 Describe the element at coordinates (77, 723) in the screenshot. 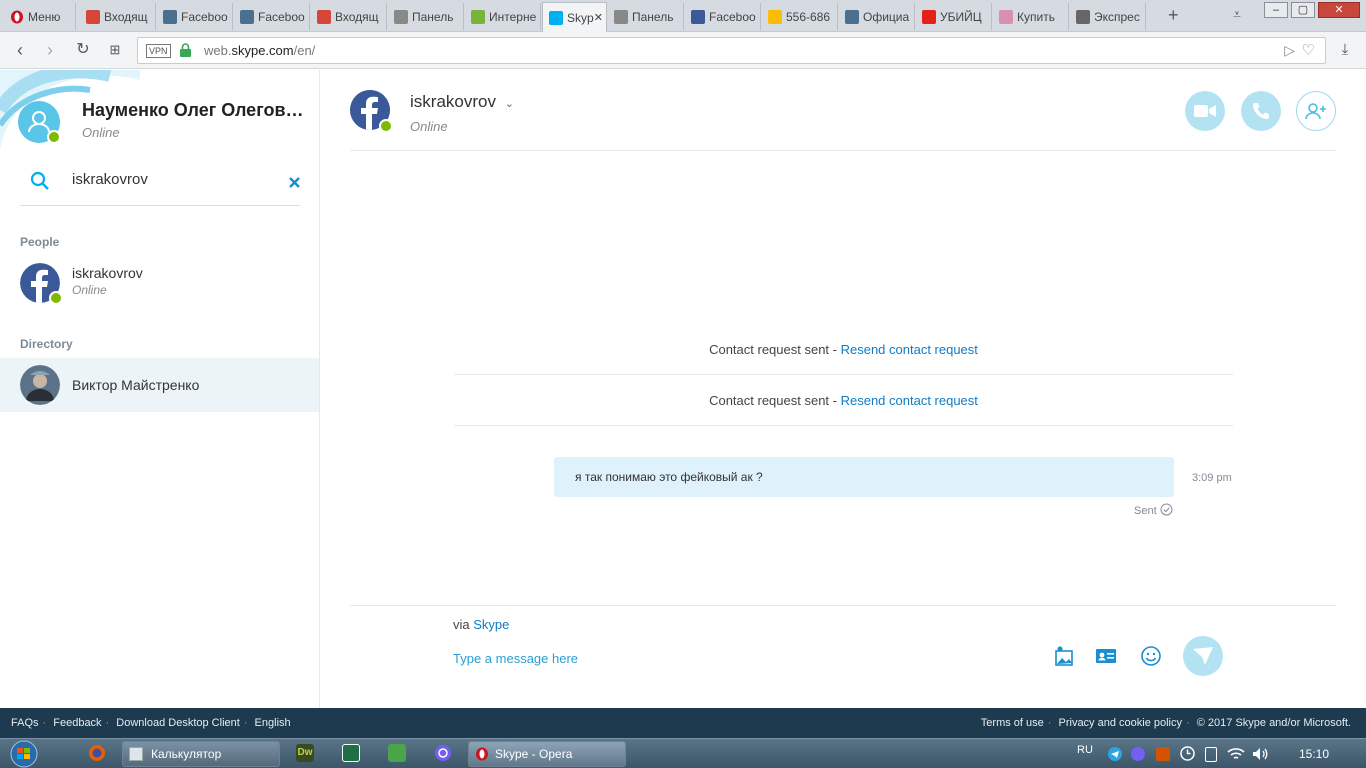

I see `feedback-link: Feedback` at that location.